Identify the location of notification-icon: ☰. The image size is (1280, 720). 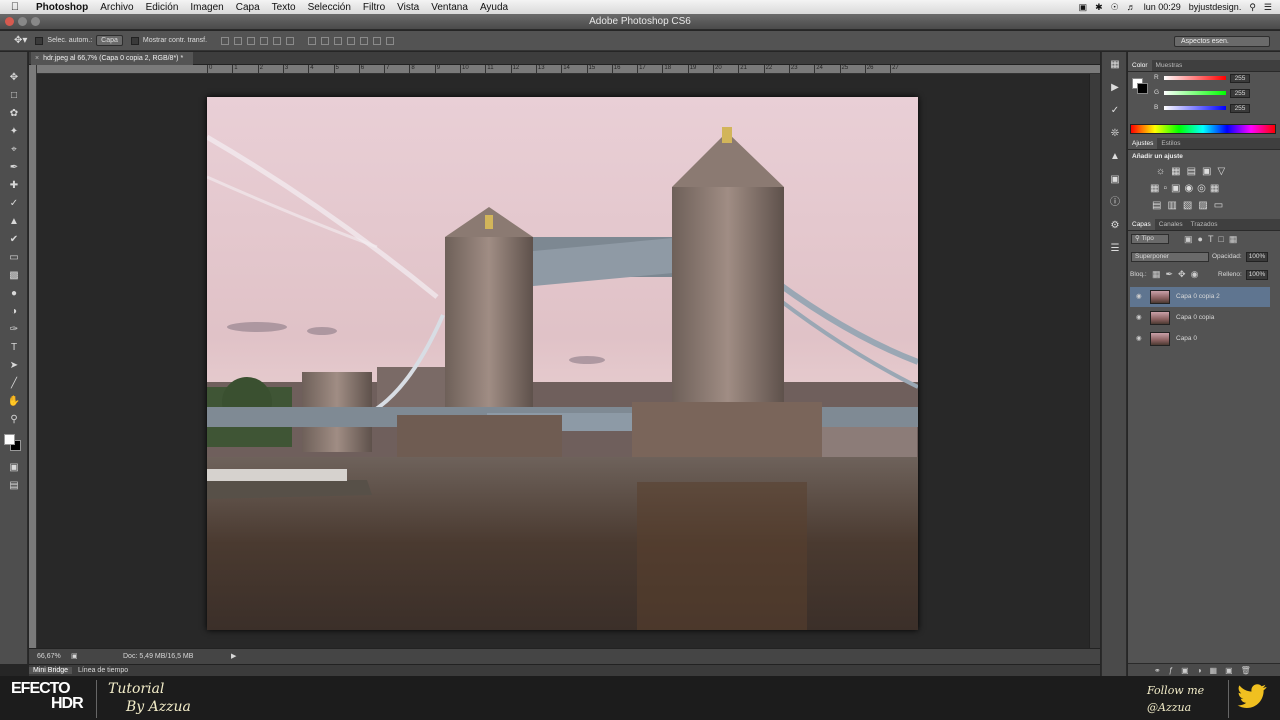
(1268, 7).